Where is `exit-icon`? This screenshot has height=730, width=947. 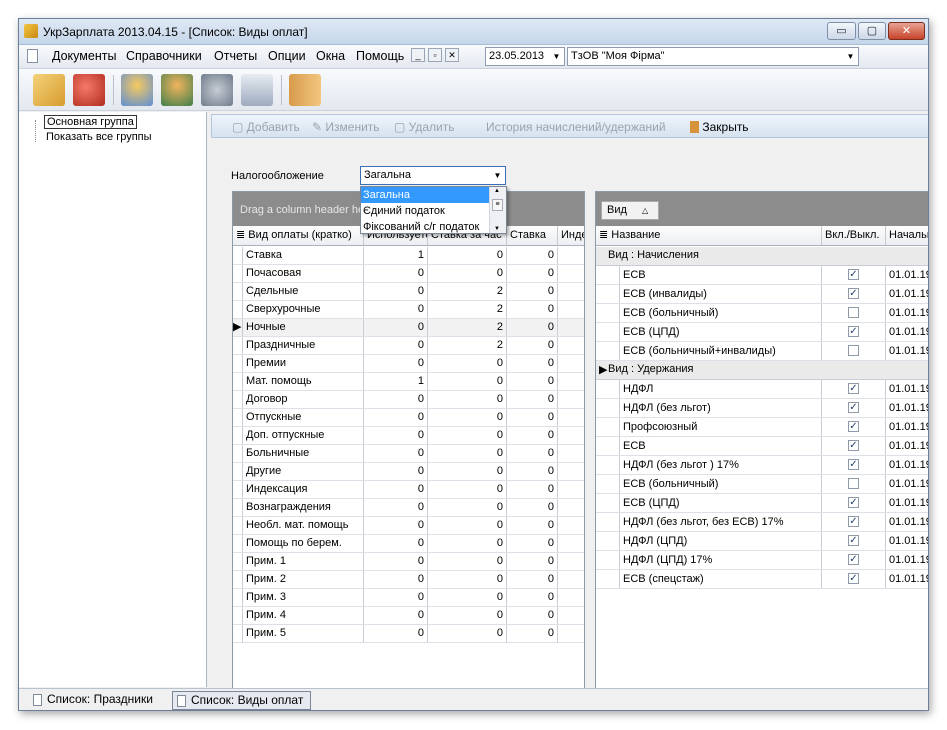
exit-icon is located at coordinates (305, 90).